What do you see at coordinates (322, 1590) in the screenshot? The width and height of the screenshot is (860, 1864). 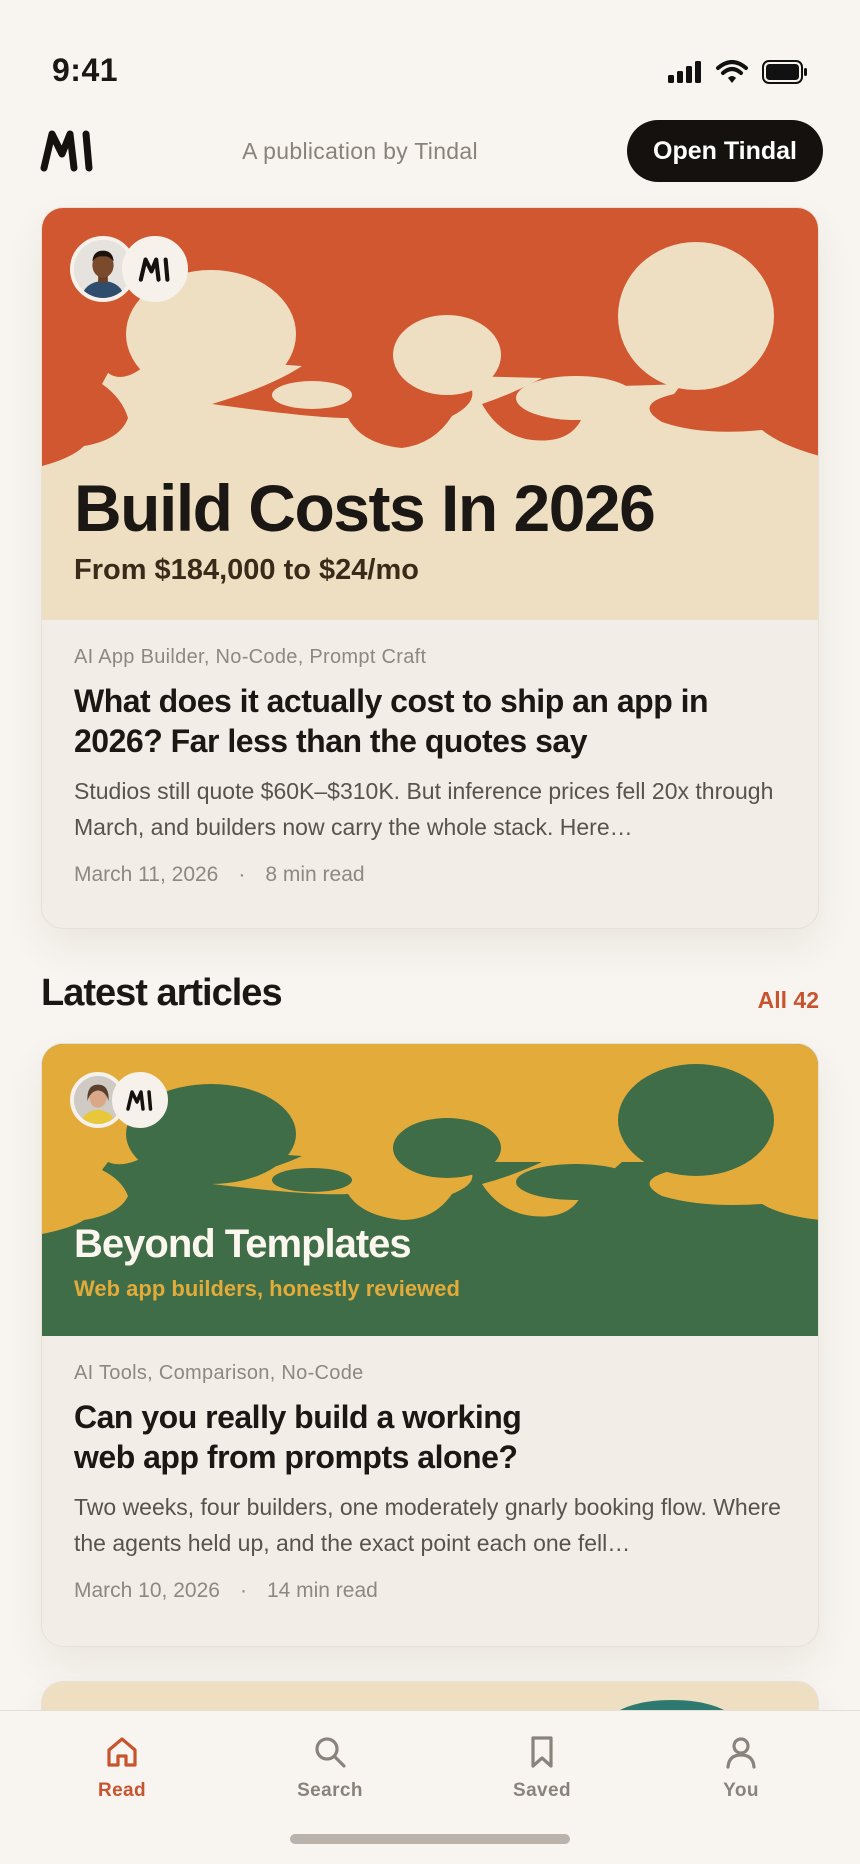 I see `article-read-time: 14 min read` at bounding box center [322, 1590].